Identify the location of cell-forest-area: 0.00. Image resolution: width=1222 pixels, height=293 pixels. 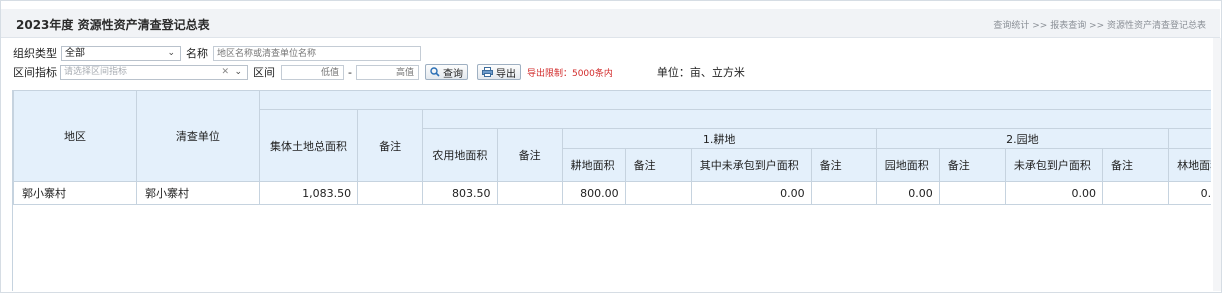
(1189, 193).